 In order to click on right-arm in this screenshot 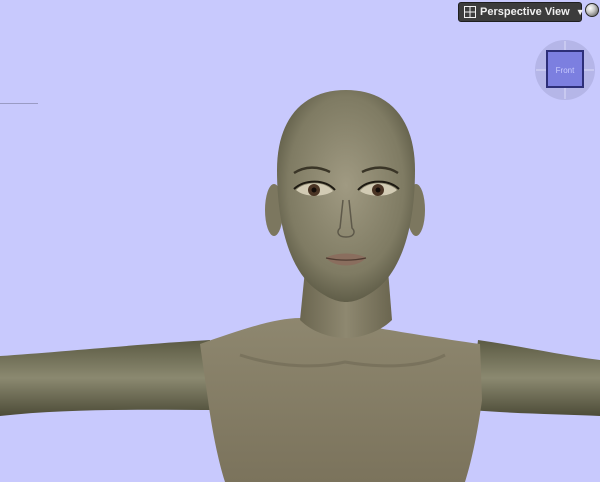, I will do `click(535, 378)`.